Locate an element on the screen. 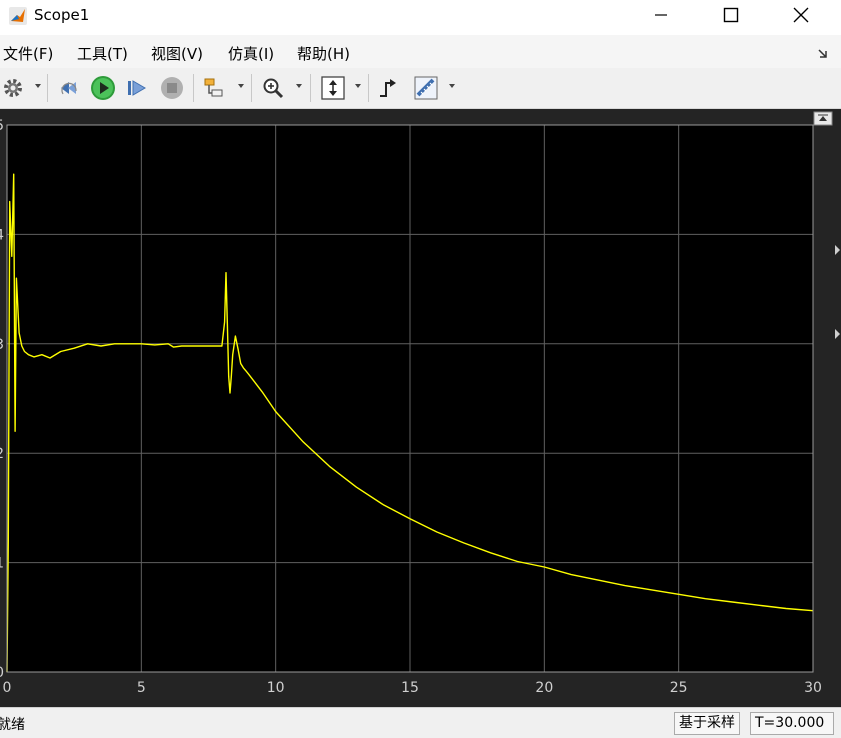 The image size is (841, 738). measure-icon is located at coordinates (426, 88).